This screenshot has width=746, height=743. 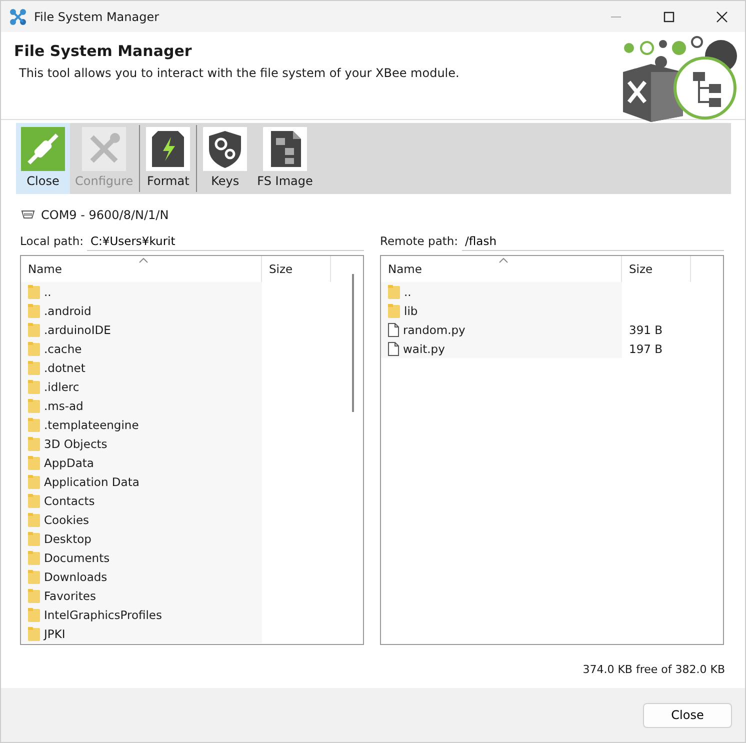 I want to click on toolbar-button: Keys, so click(x=225, y=158).